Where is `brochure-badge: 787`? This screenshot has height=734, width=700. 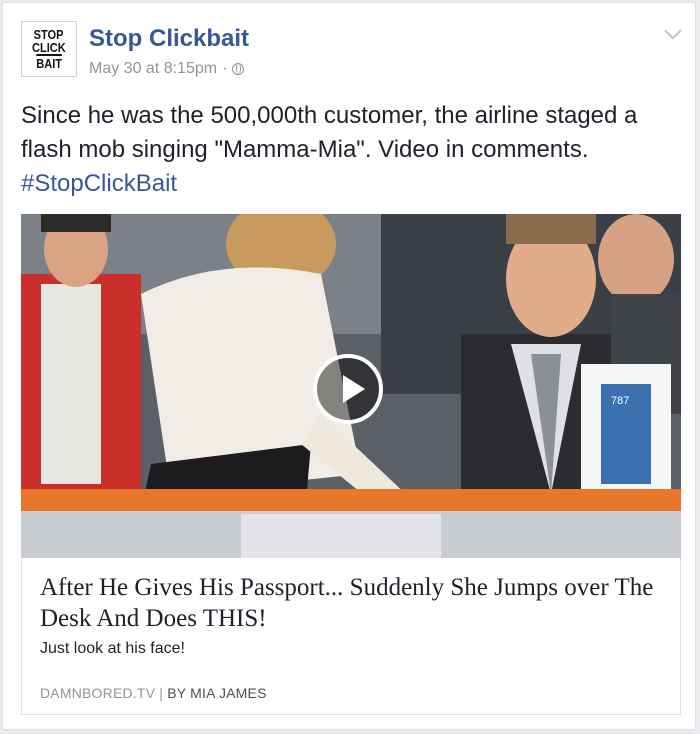 brochure-badge: 787 is located at coordinates (620, 401).